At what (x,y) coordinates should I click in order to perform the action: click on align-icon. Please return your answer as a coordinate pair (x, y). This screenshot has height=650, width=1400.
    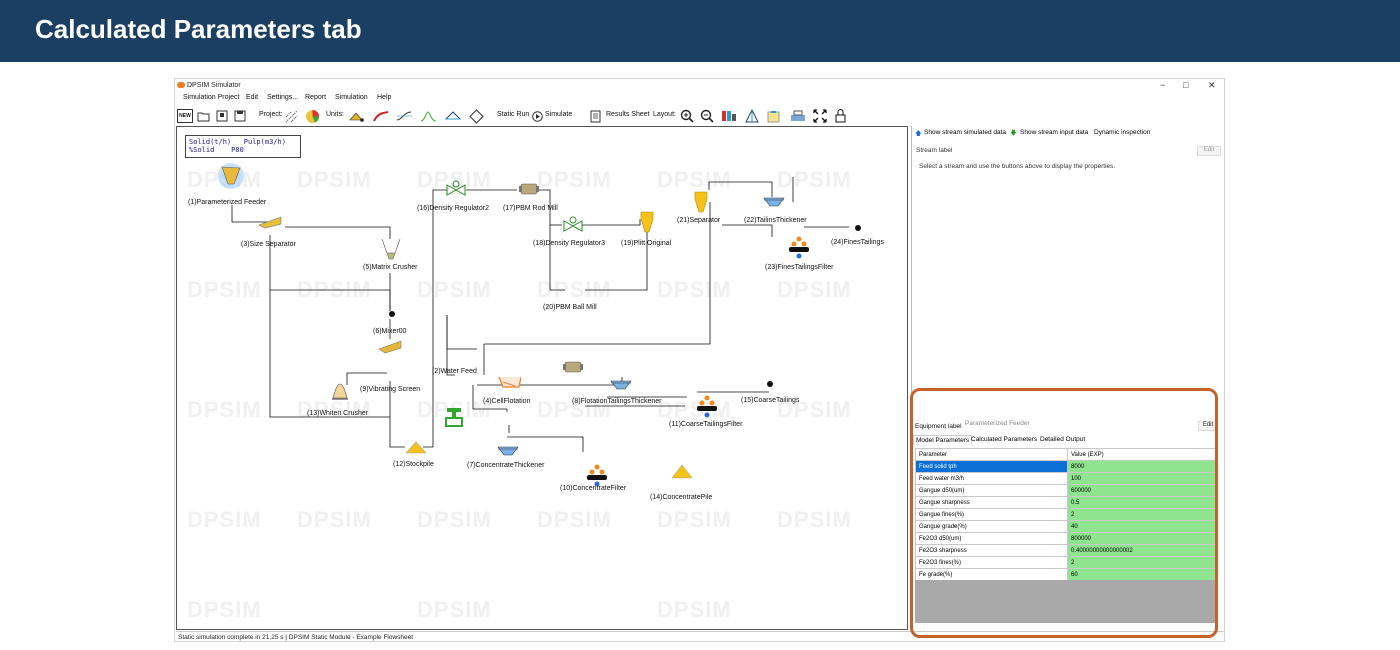
    Looking at the image, I should click on (729, 116).